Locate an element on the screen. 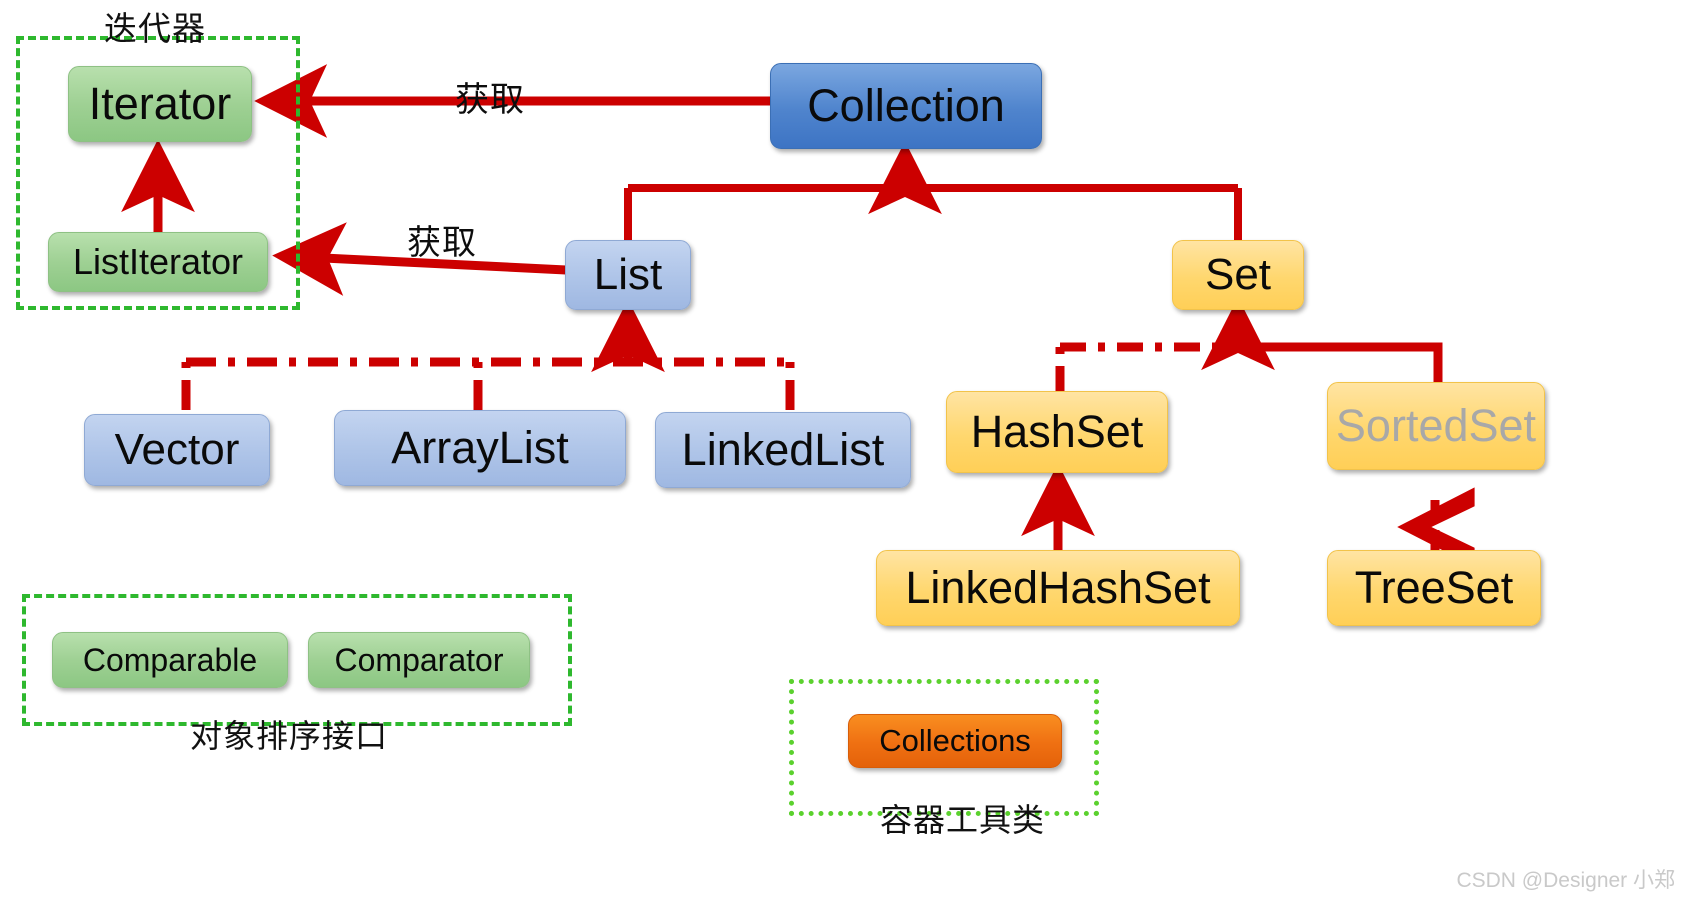 The height and width of the screenshot is (904, 1689). node-comparable: Comparable is located at coordinates (170, 660).